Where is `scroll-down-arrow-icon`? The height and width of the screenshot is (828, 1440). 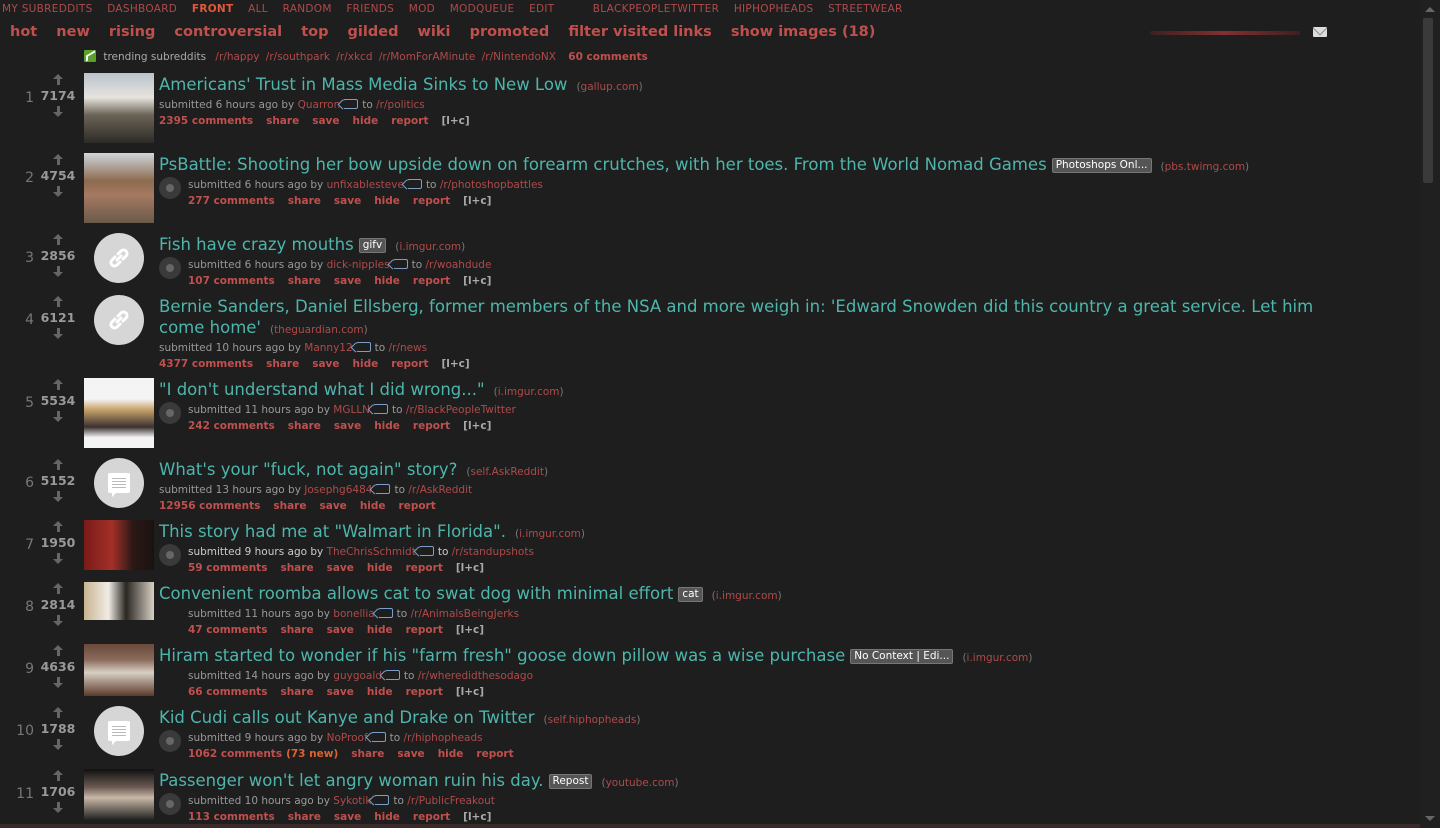
scroll-down-arrow-icon is located at coordinates (1430, 818).